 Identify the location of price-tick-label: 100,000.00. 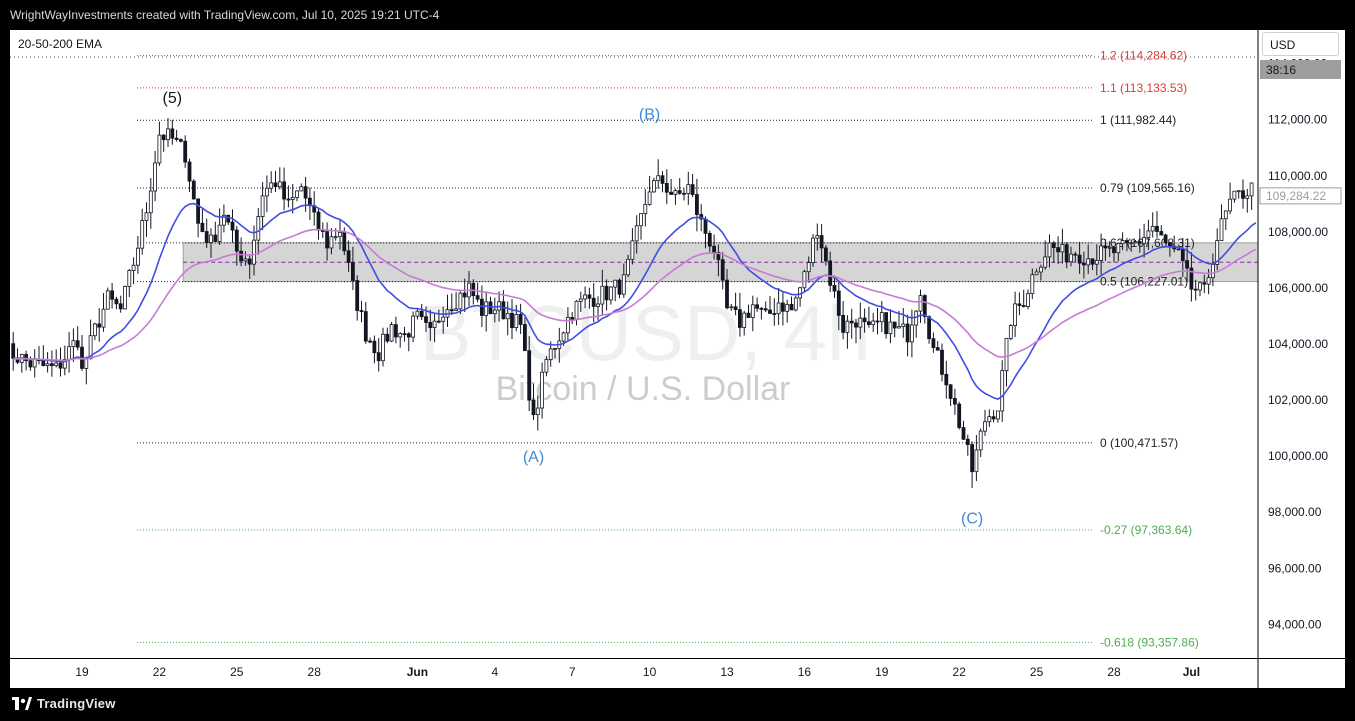
(1298, 456).